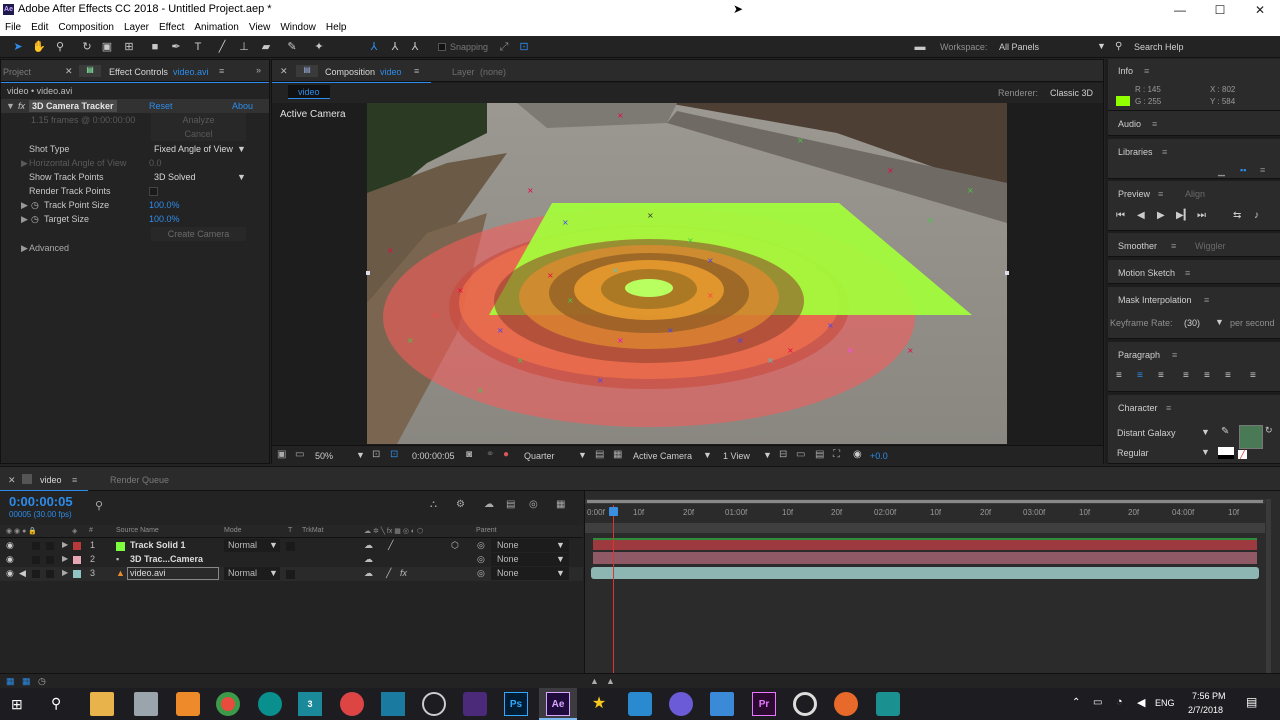 The width and height of the screenshot is (1280, 720). I want to click on toggle-pixel-icon: ⊟, so click(783, 454).